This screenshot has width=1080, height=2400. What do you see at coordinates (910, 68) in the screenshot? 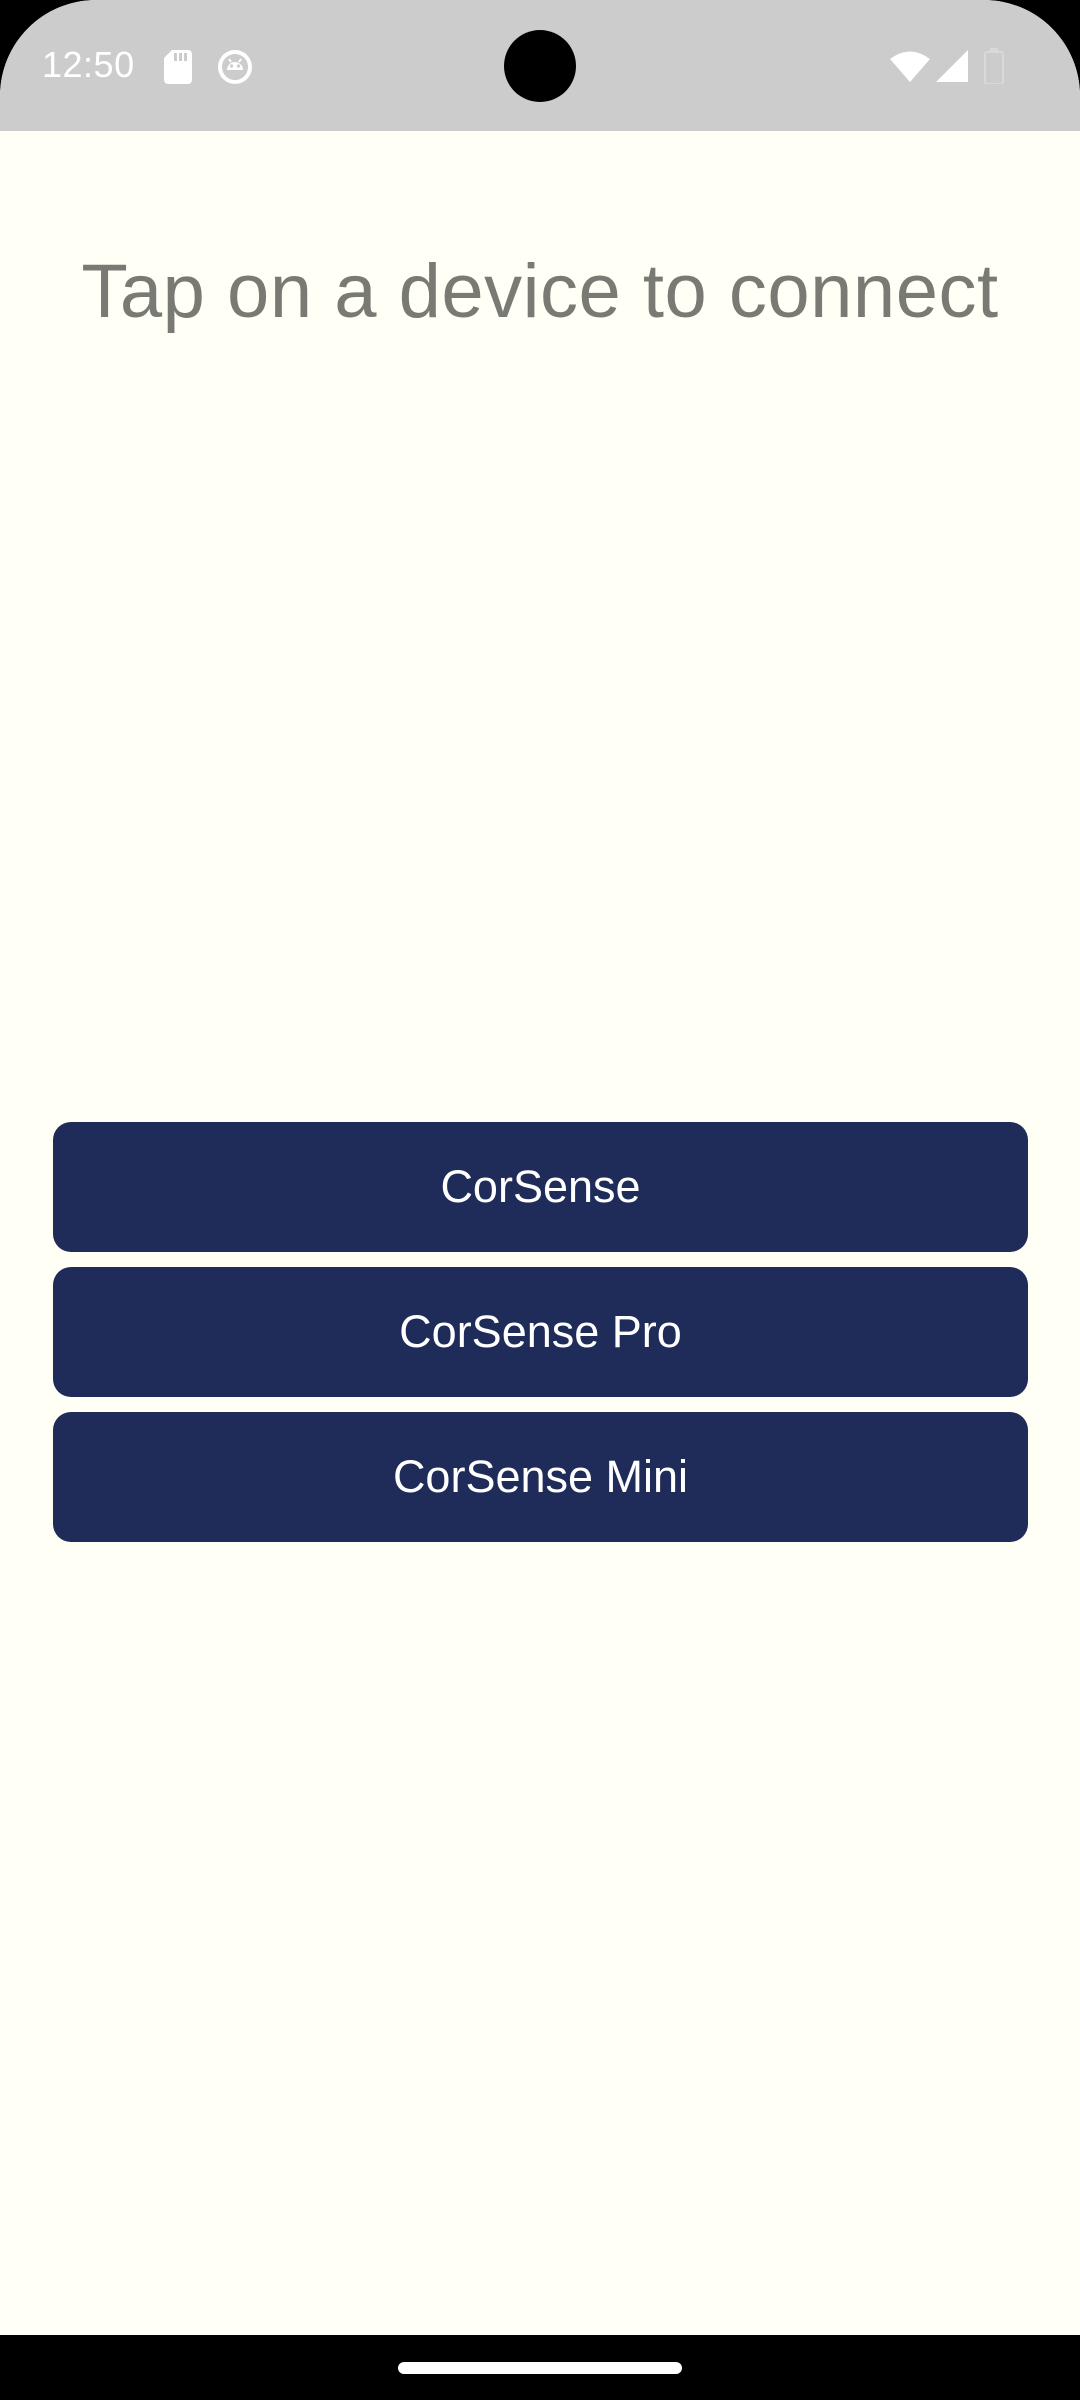
I see `wifi-icon` at bounding box center [910, 68].